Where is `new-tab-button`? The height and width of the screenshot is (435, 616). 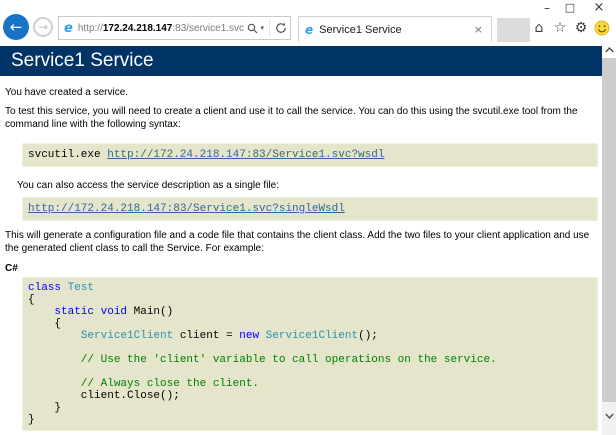 new-tab-button is located at coordinates (513, 30).